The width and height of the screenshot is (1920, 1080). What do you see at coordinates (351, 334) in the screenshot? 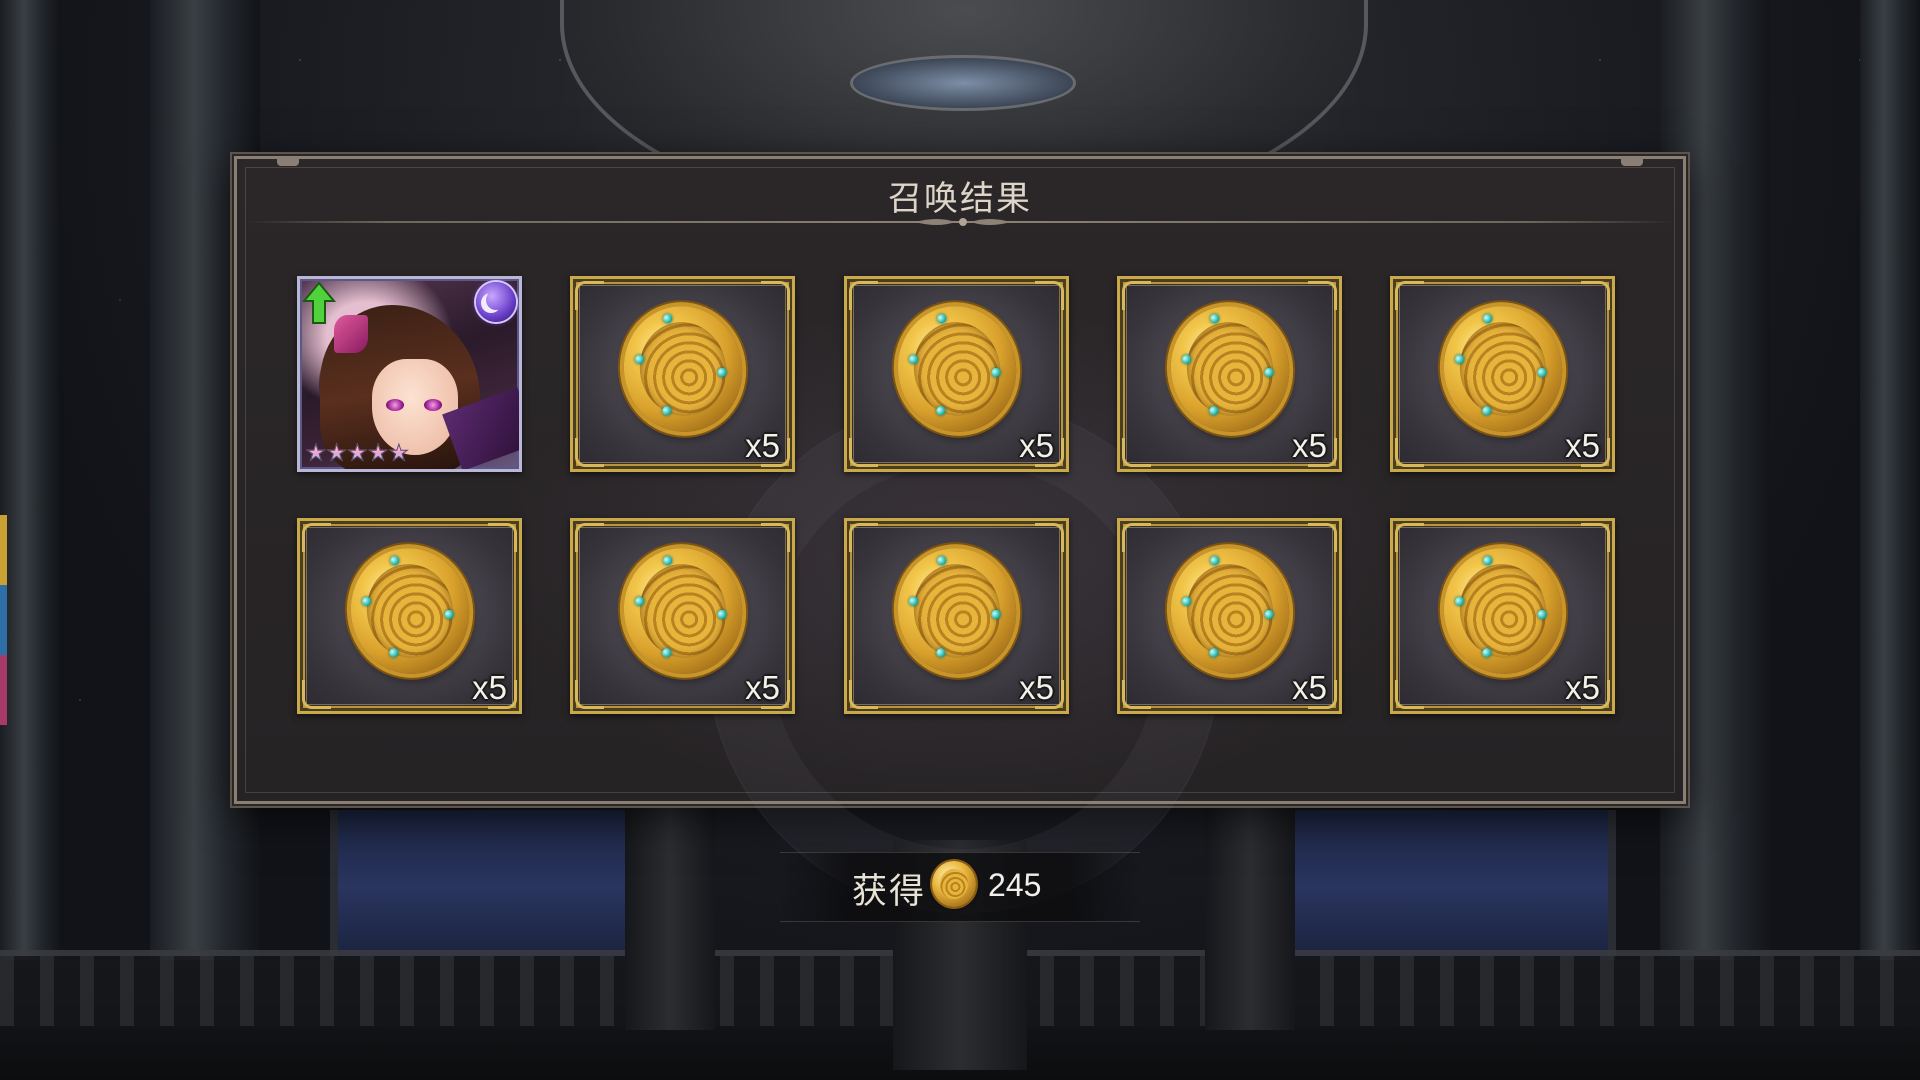
I see `character-ribbon` at bounding box center [351, 334].